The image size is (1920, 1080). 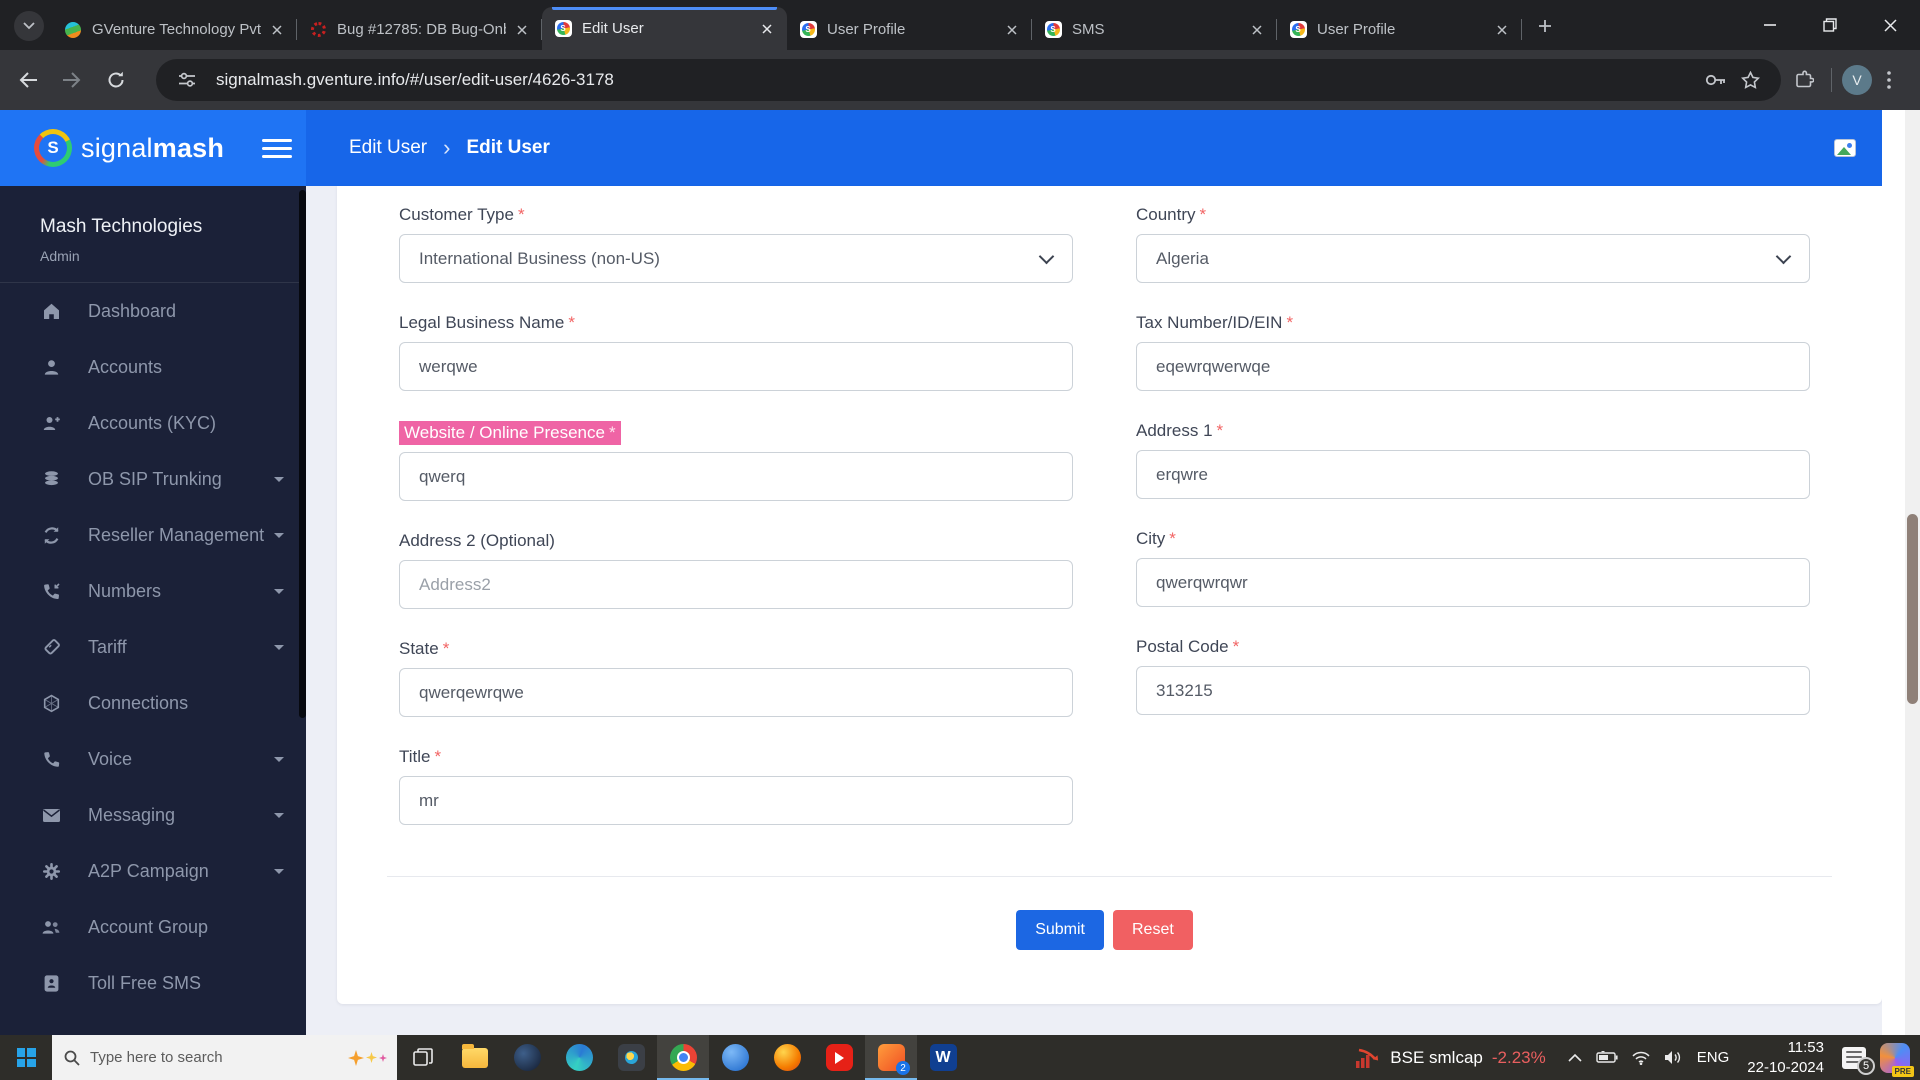 What do you see at coordinates (28, 80) in the screenshot?
I see `back-button` at bounding box center [28, 80].